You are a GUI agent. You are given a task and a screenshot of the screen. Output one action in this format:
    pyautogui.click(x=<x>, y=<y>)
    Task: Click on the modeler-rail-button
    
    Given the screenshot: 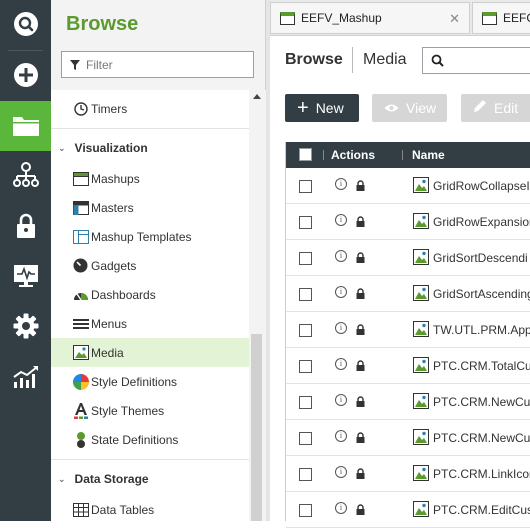 What is the action you would take?
    pyautogui.click(x=25, y=175)
    